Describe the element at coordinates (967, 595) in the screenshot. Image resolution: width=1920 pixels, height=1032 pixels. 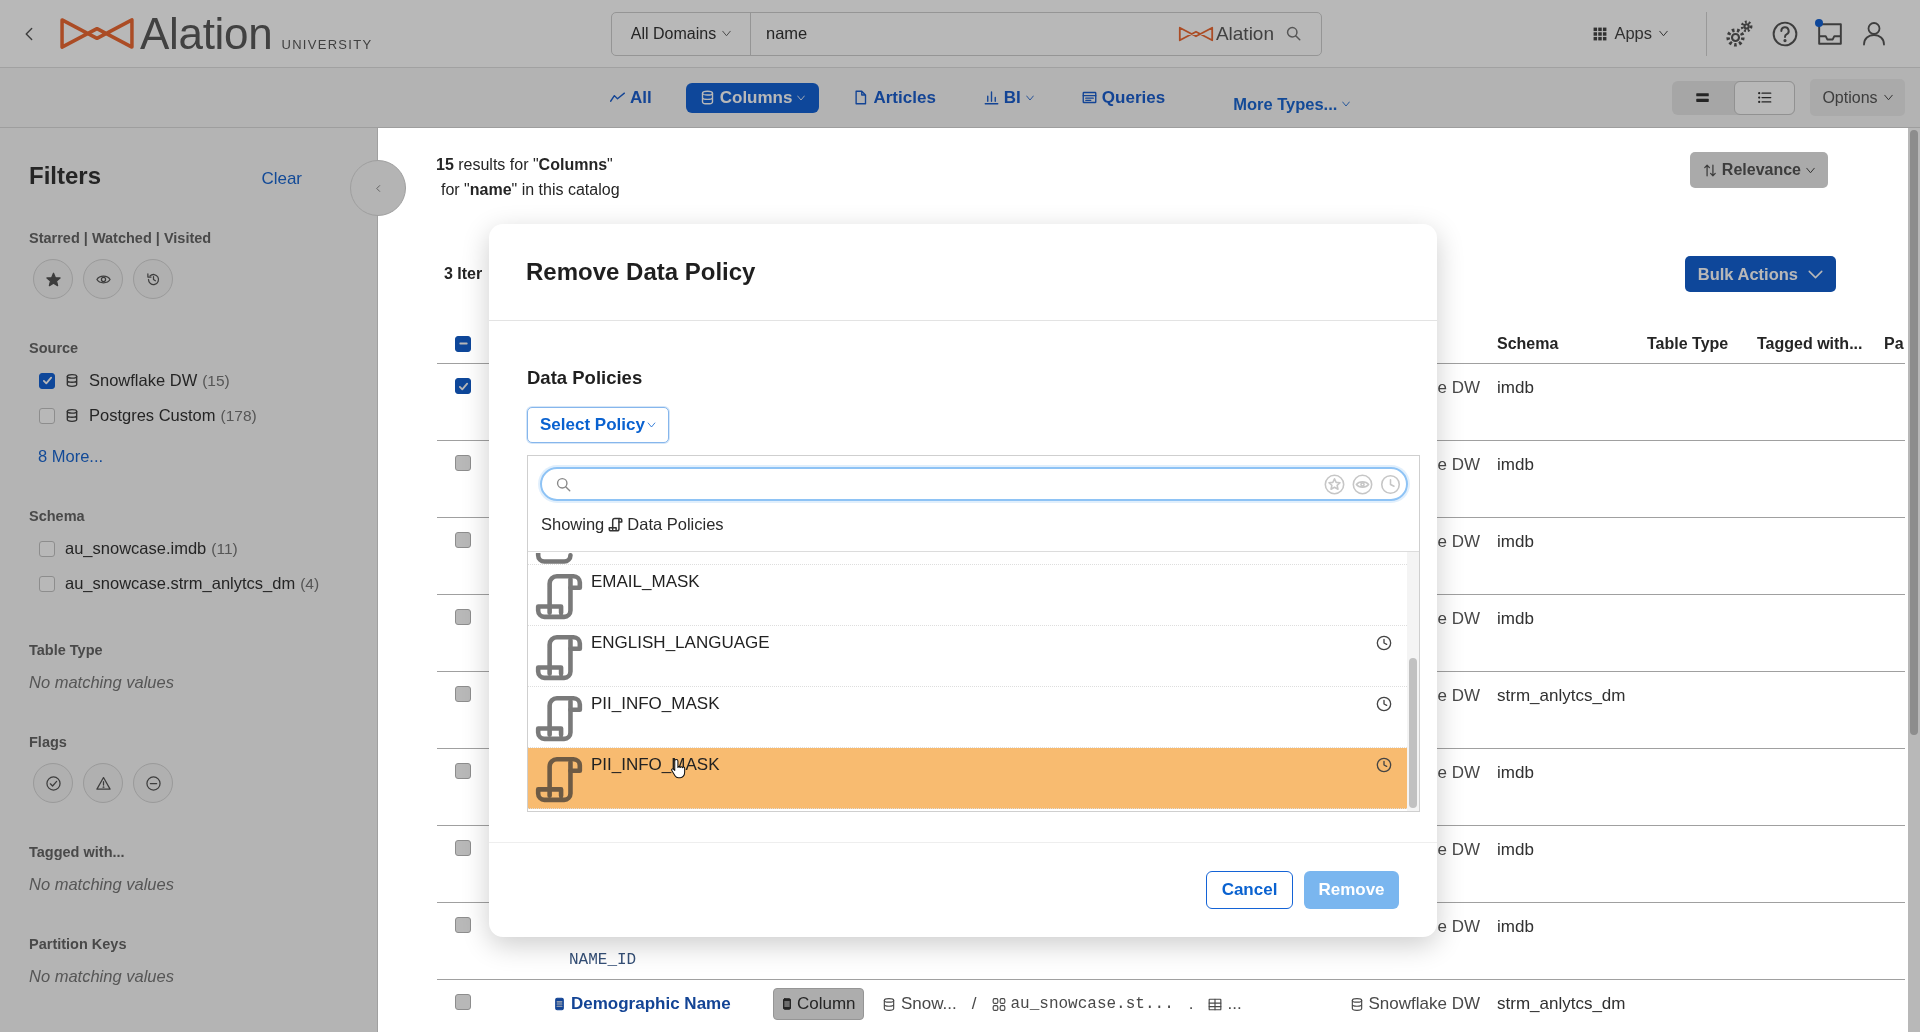
I see `policy-option: EMAIL_MASK` at that location.